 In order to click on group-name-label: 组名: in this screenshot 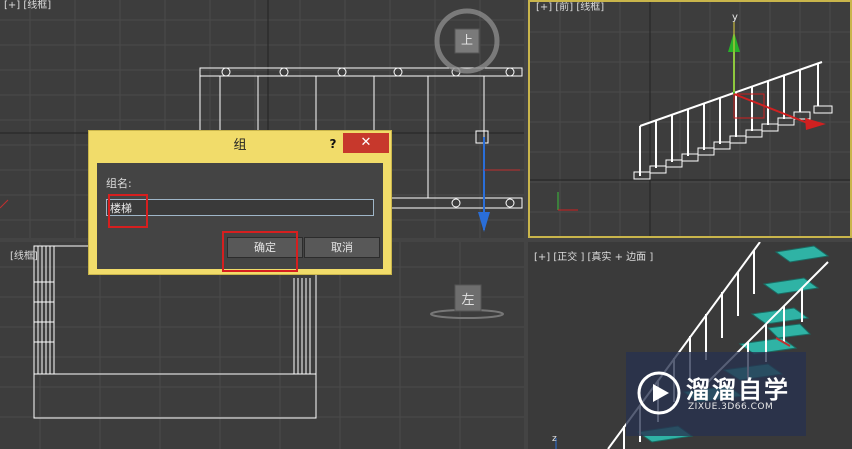, I will do `click(119, 183)`.